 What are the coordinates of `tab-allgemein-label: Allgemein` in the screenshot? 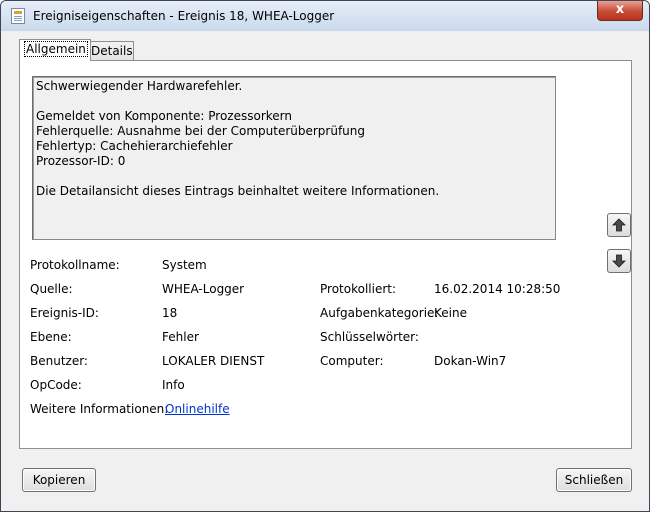 It's located at (56, 49).